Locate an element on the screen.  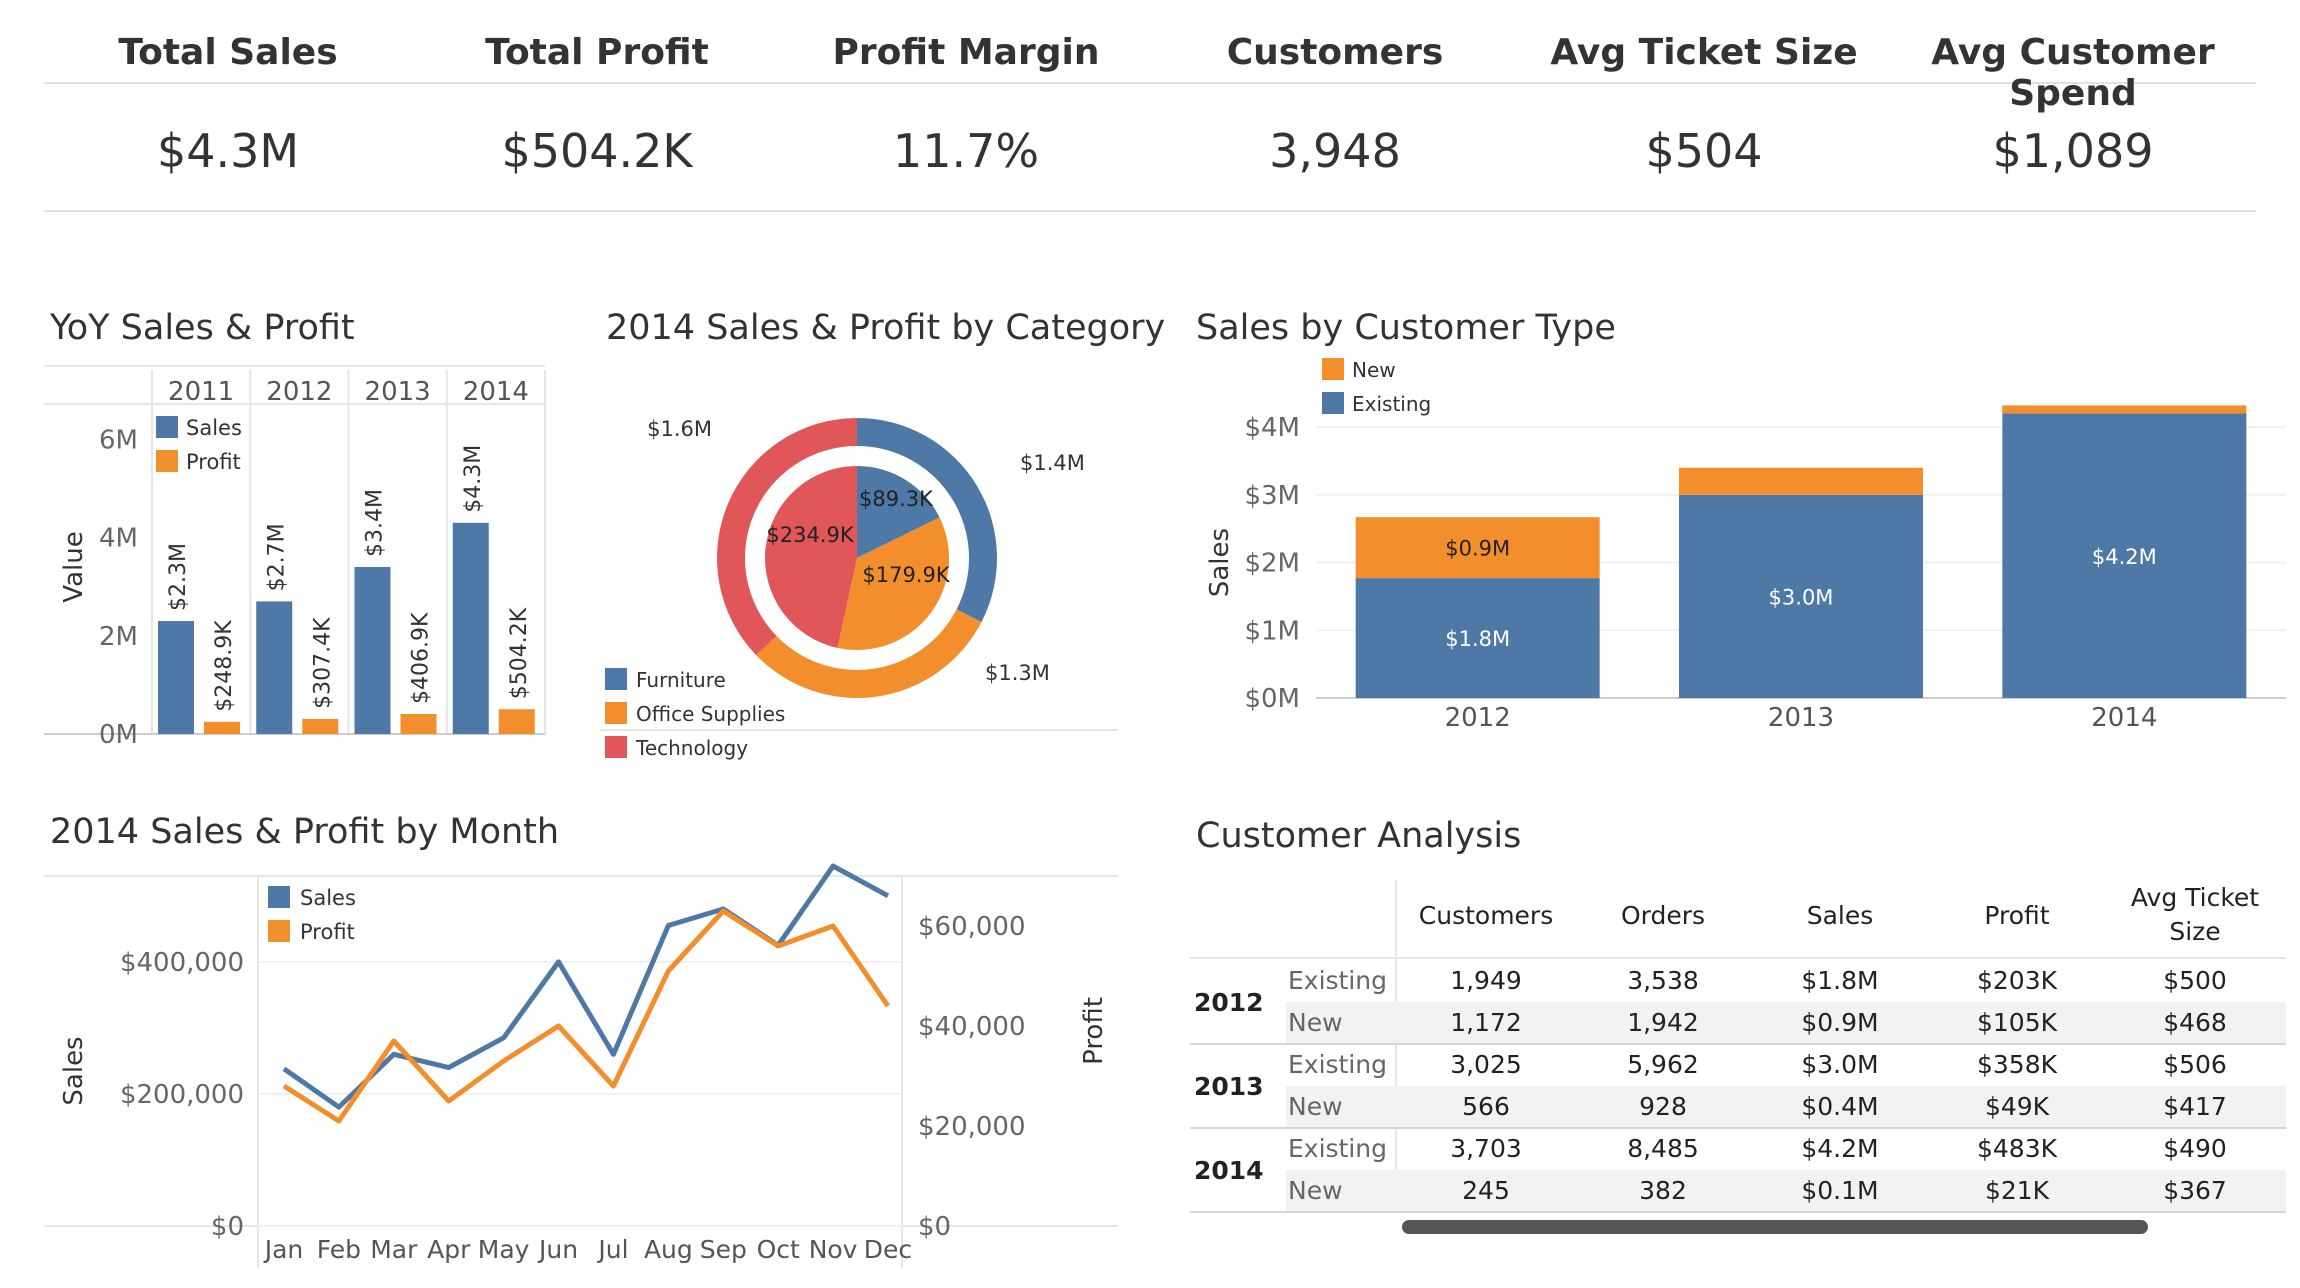
y2-tick-label: $40,000 is located at coordinates (972, 1027).